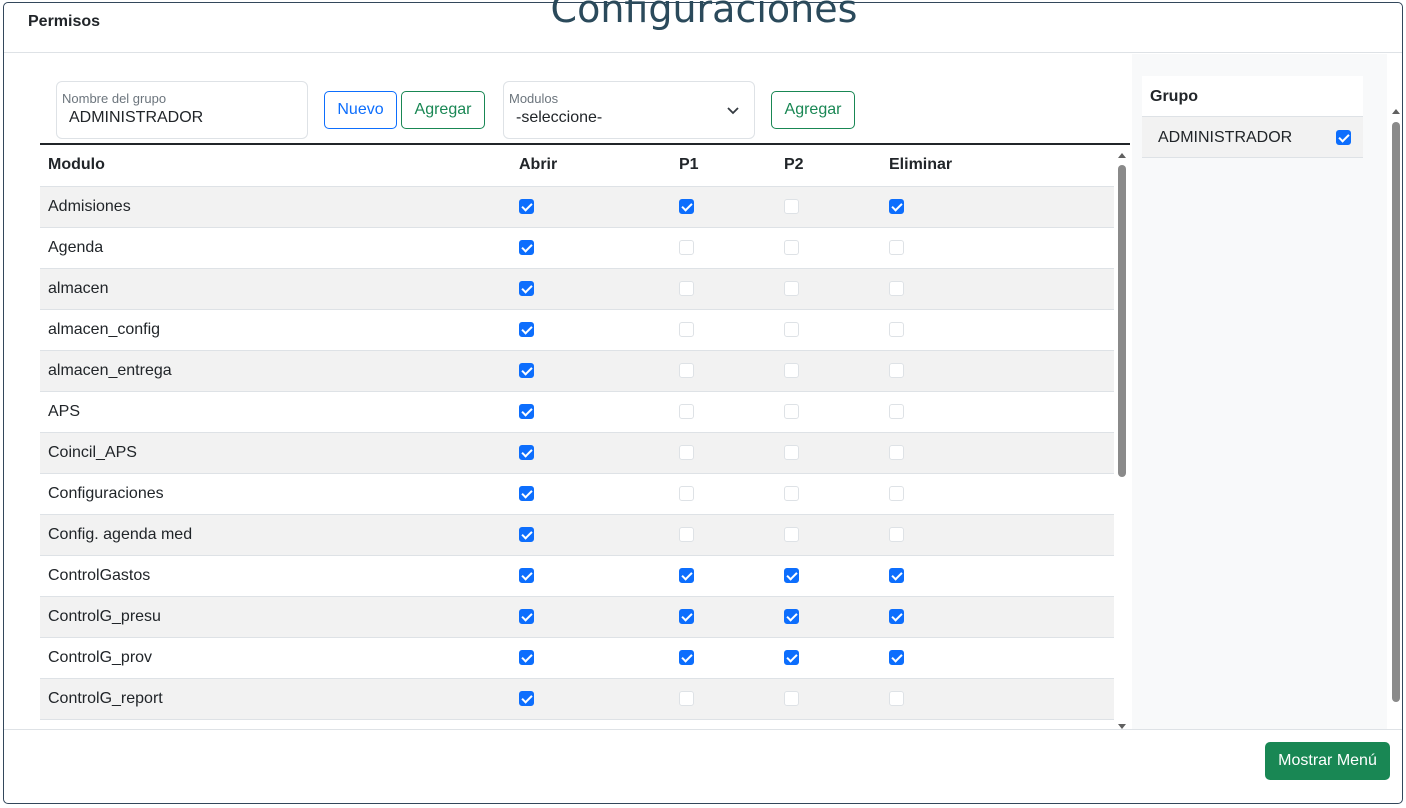 This screenshot has height=808, width=1406. What do you see at coordinates (275, 166) in the screenshot?
I see `column-header-modulo: Modulo` at bounding box center [275, 166].